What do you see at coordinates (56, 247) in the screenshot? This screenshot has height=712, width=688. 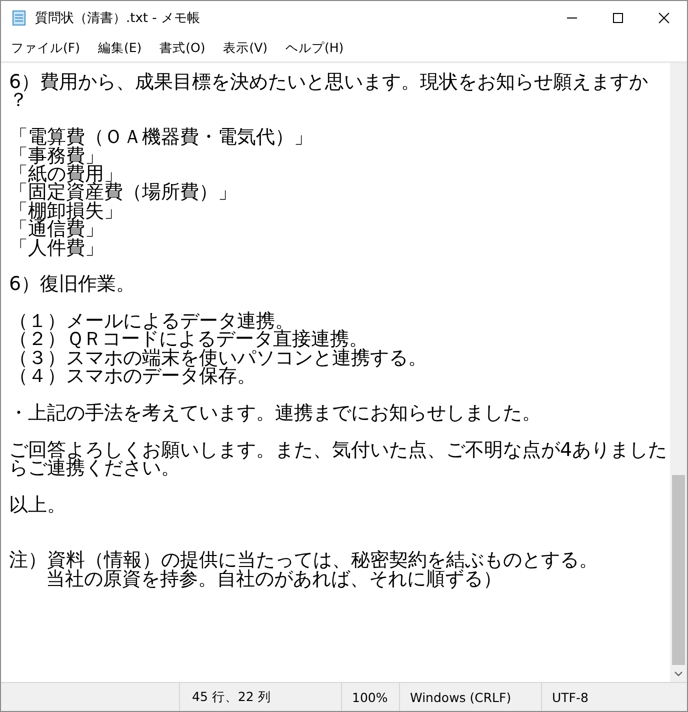 I see `text-line: 「人件費」` at bounding box center [56, 247].